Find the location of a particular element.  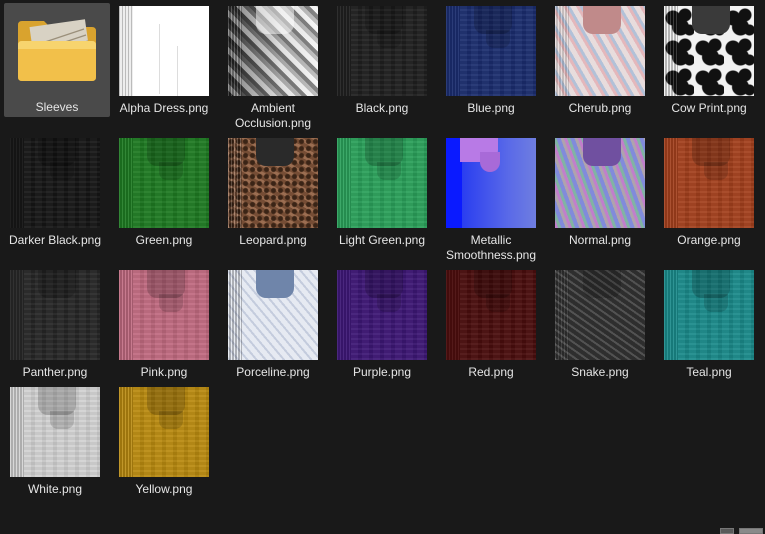

file-name: Leopard.png is located at coordinates (273, 240).